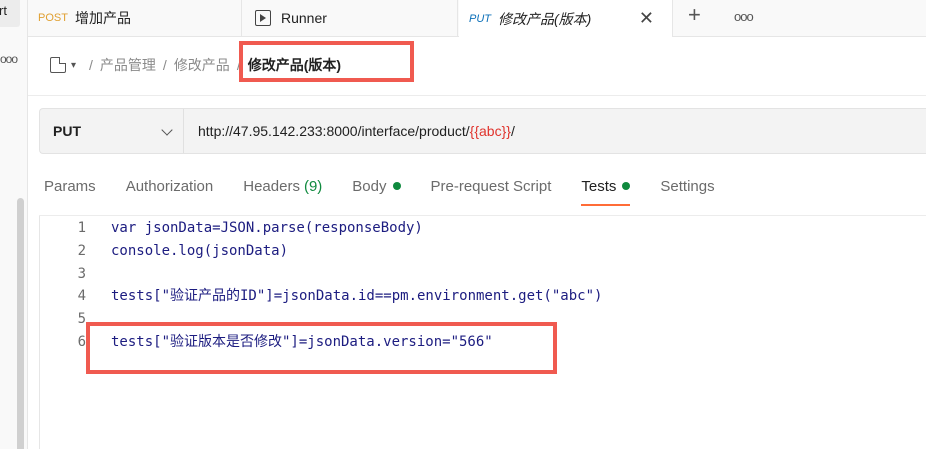 The image size is (926, 449). Describe the element at coordinates (512, 131) in the screenshot. I see `url-text-suffix: /` at that location.